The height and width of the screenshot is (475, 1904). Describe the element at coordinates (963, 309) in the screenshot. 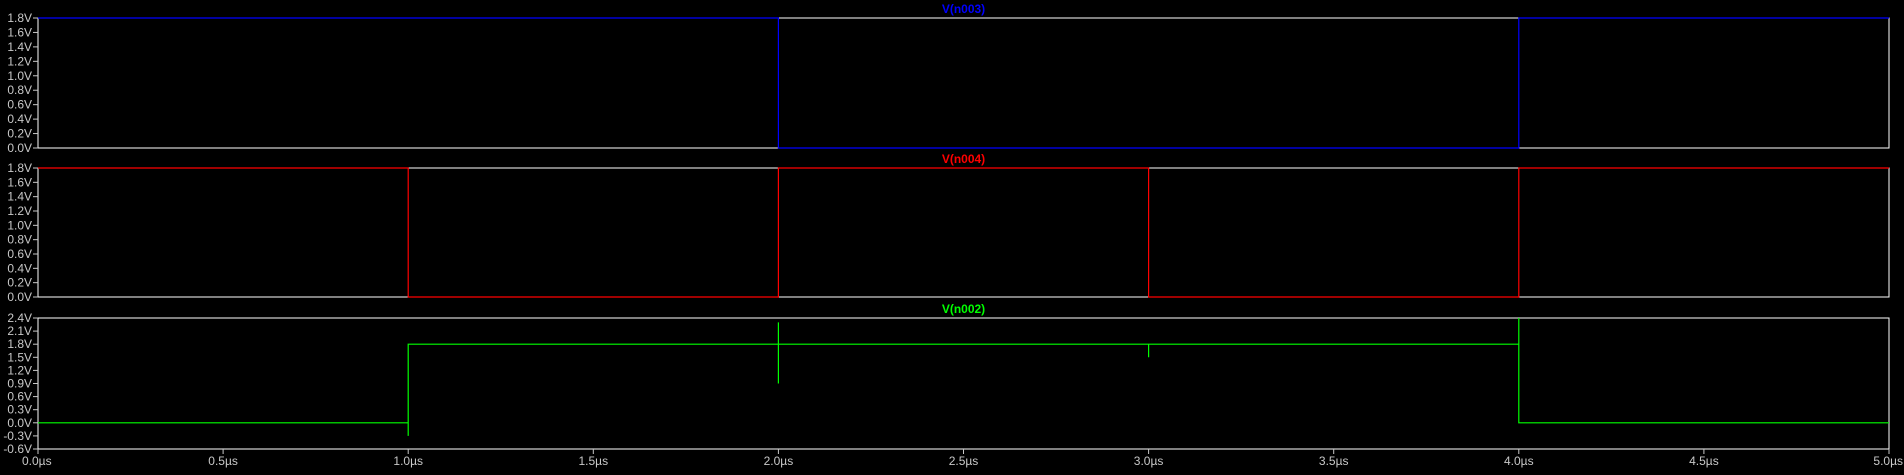

I see `trace-title-3: V(n002)` at that location.